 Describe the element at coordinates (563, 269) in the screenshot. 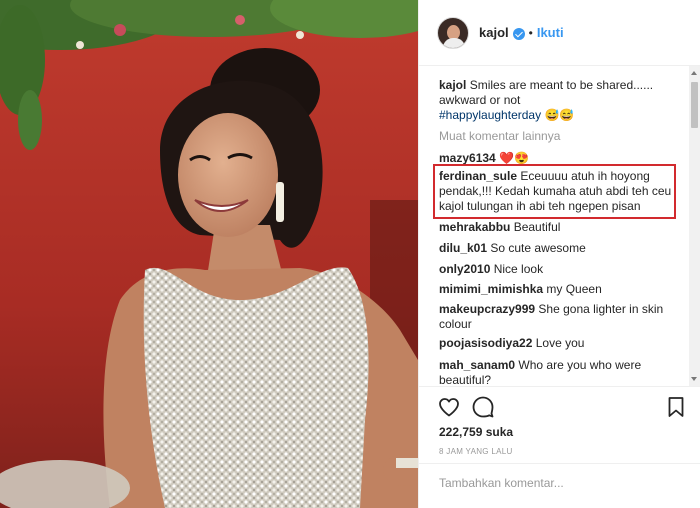

I see `comment-item: only2010 Nice look` at that location.